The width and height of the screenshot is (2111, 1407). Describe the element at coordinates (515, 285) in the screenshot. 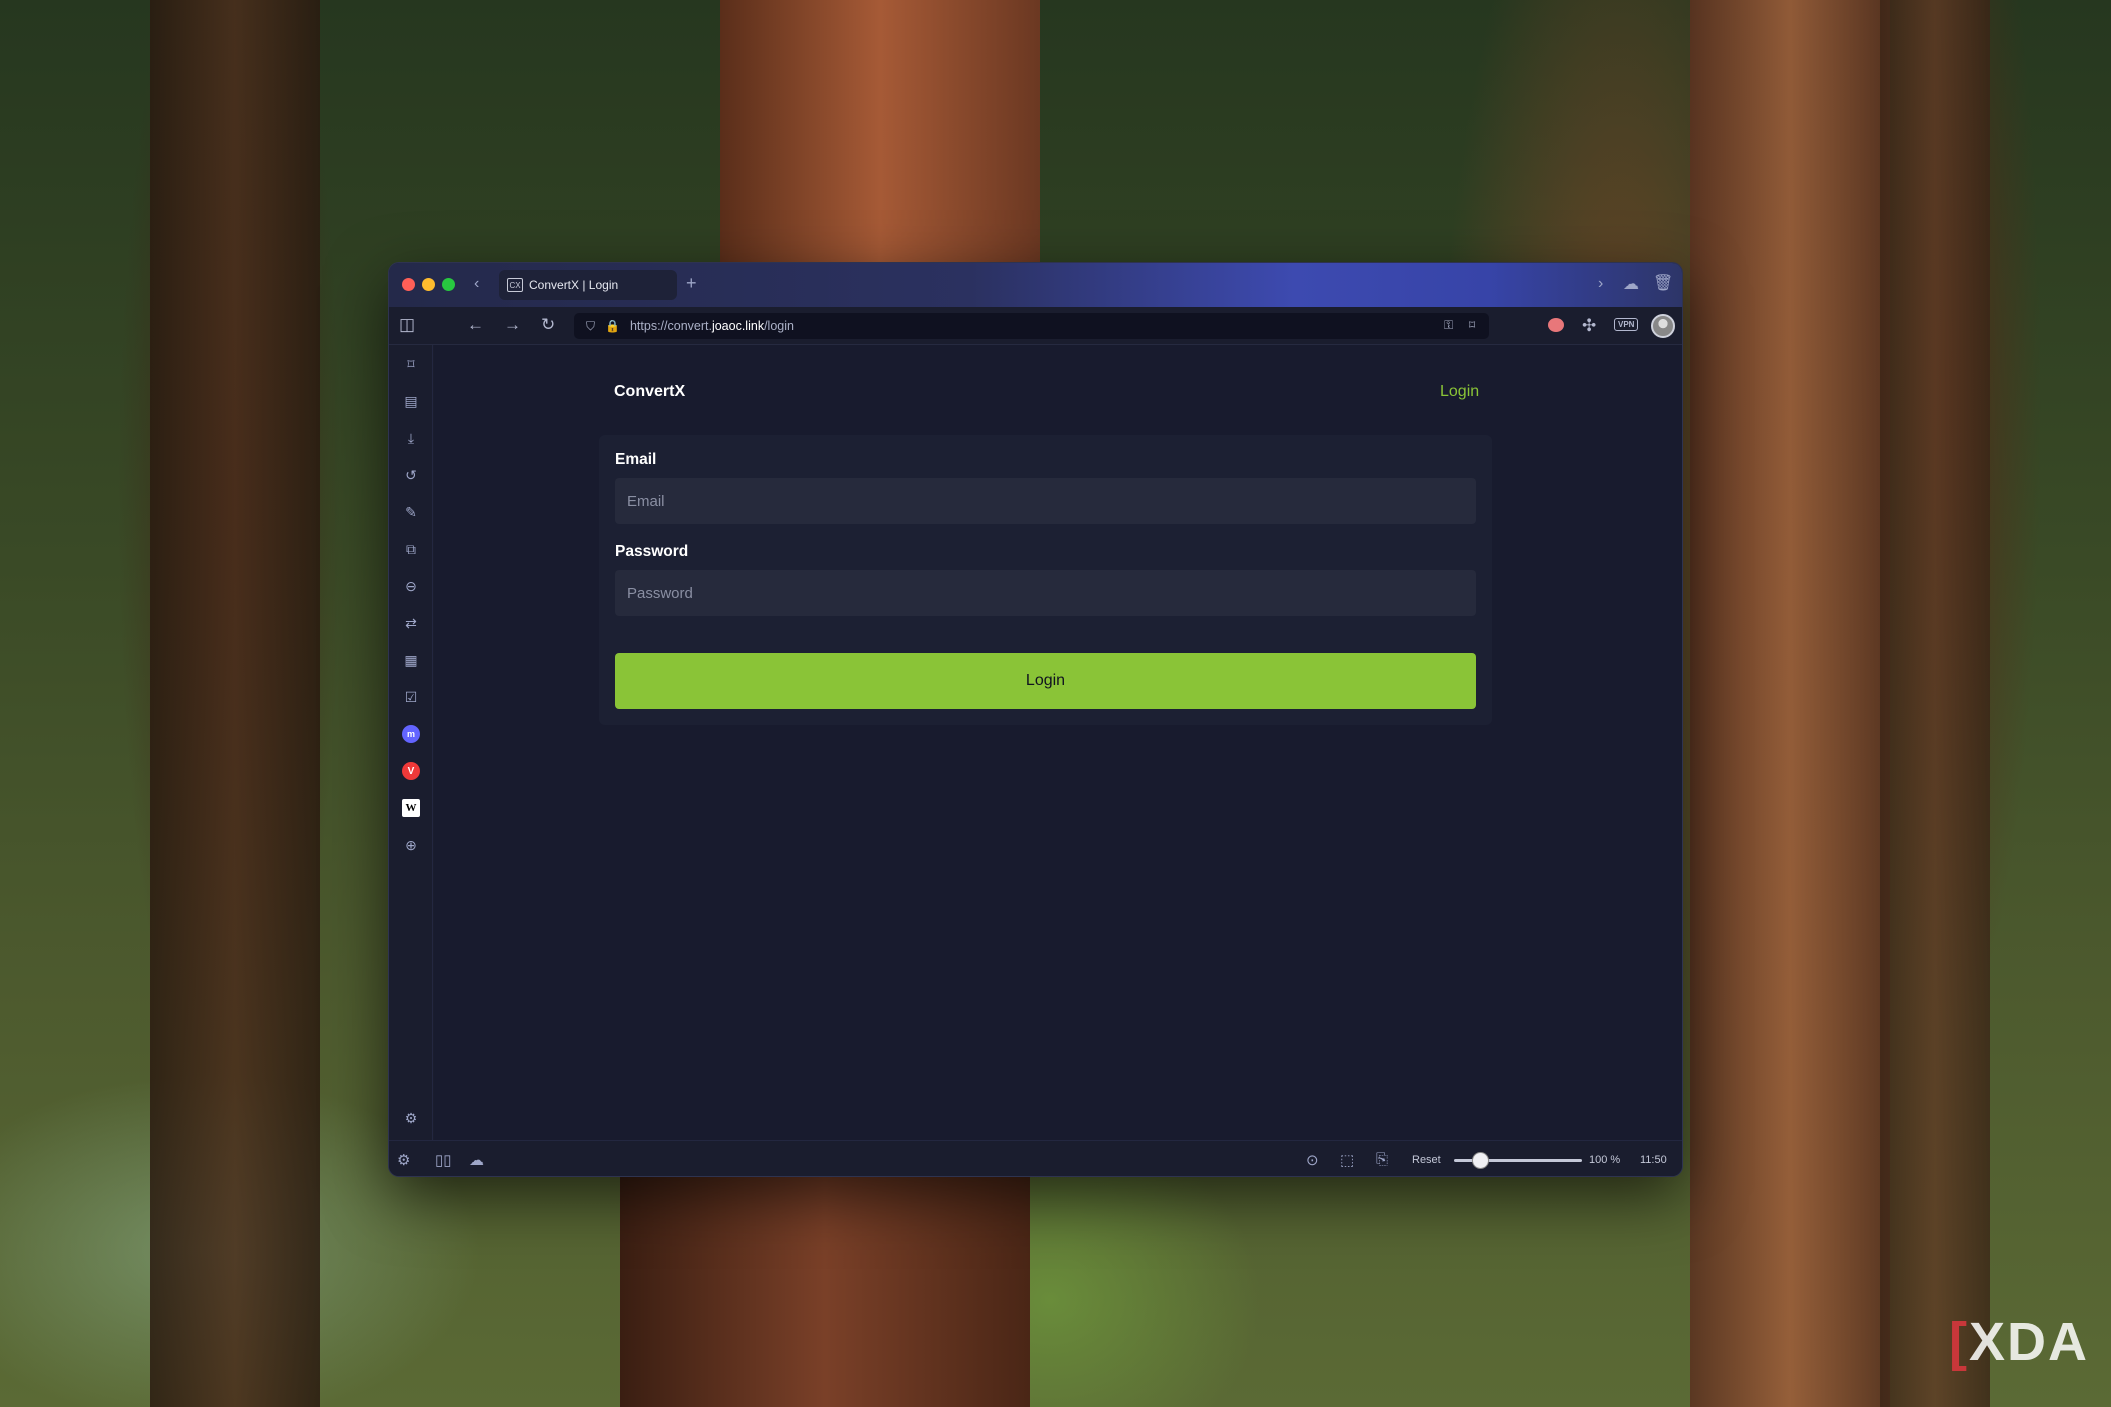

I see `convertx-favicon-icon: CX` at that location.